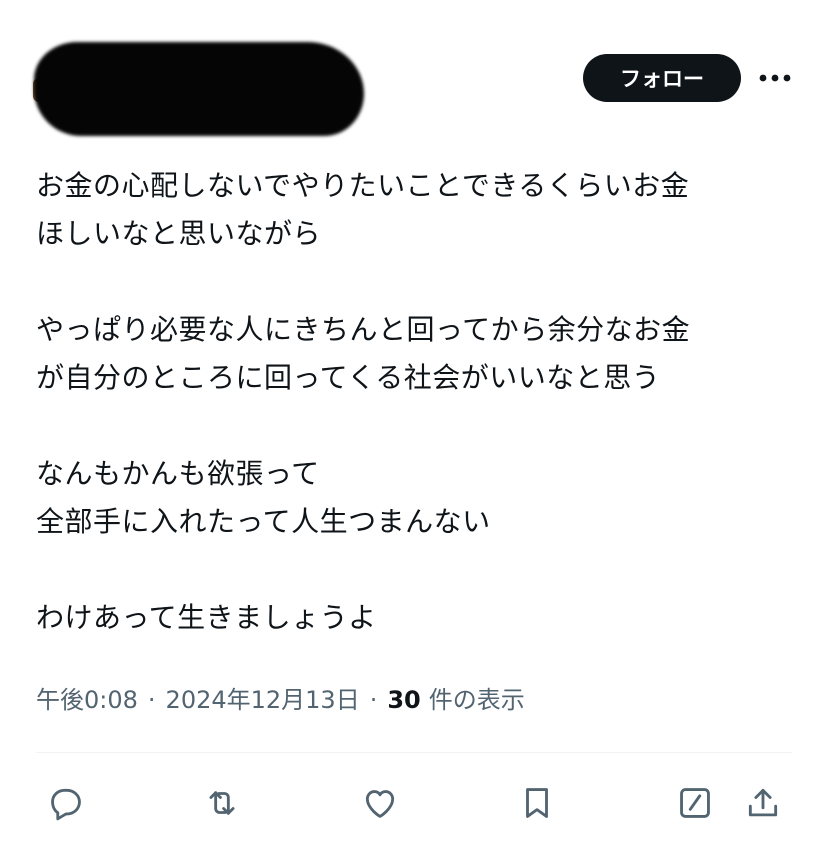 This screenshot has height=858, width=828. What do you see at coordinates (363, 329) in the screenshot?
I see `post-line: やっぱり必要な人にきちんと回ってから余分なお金` at bounding box center [363, 329].